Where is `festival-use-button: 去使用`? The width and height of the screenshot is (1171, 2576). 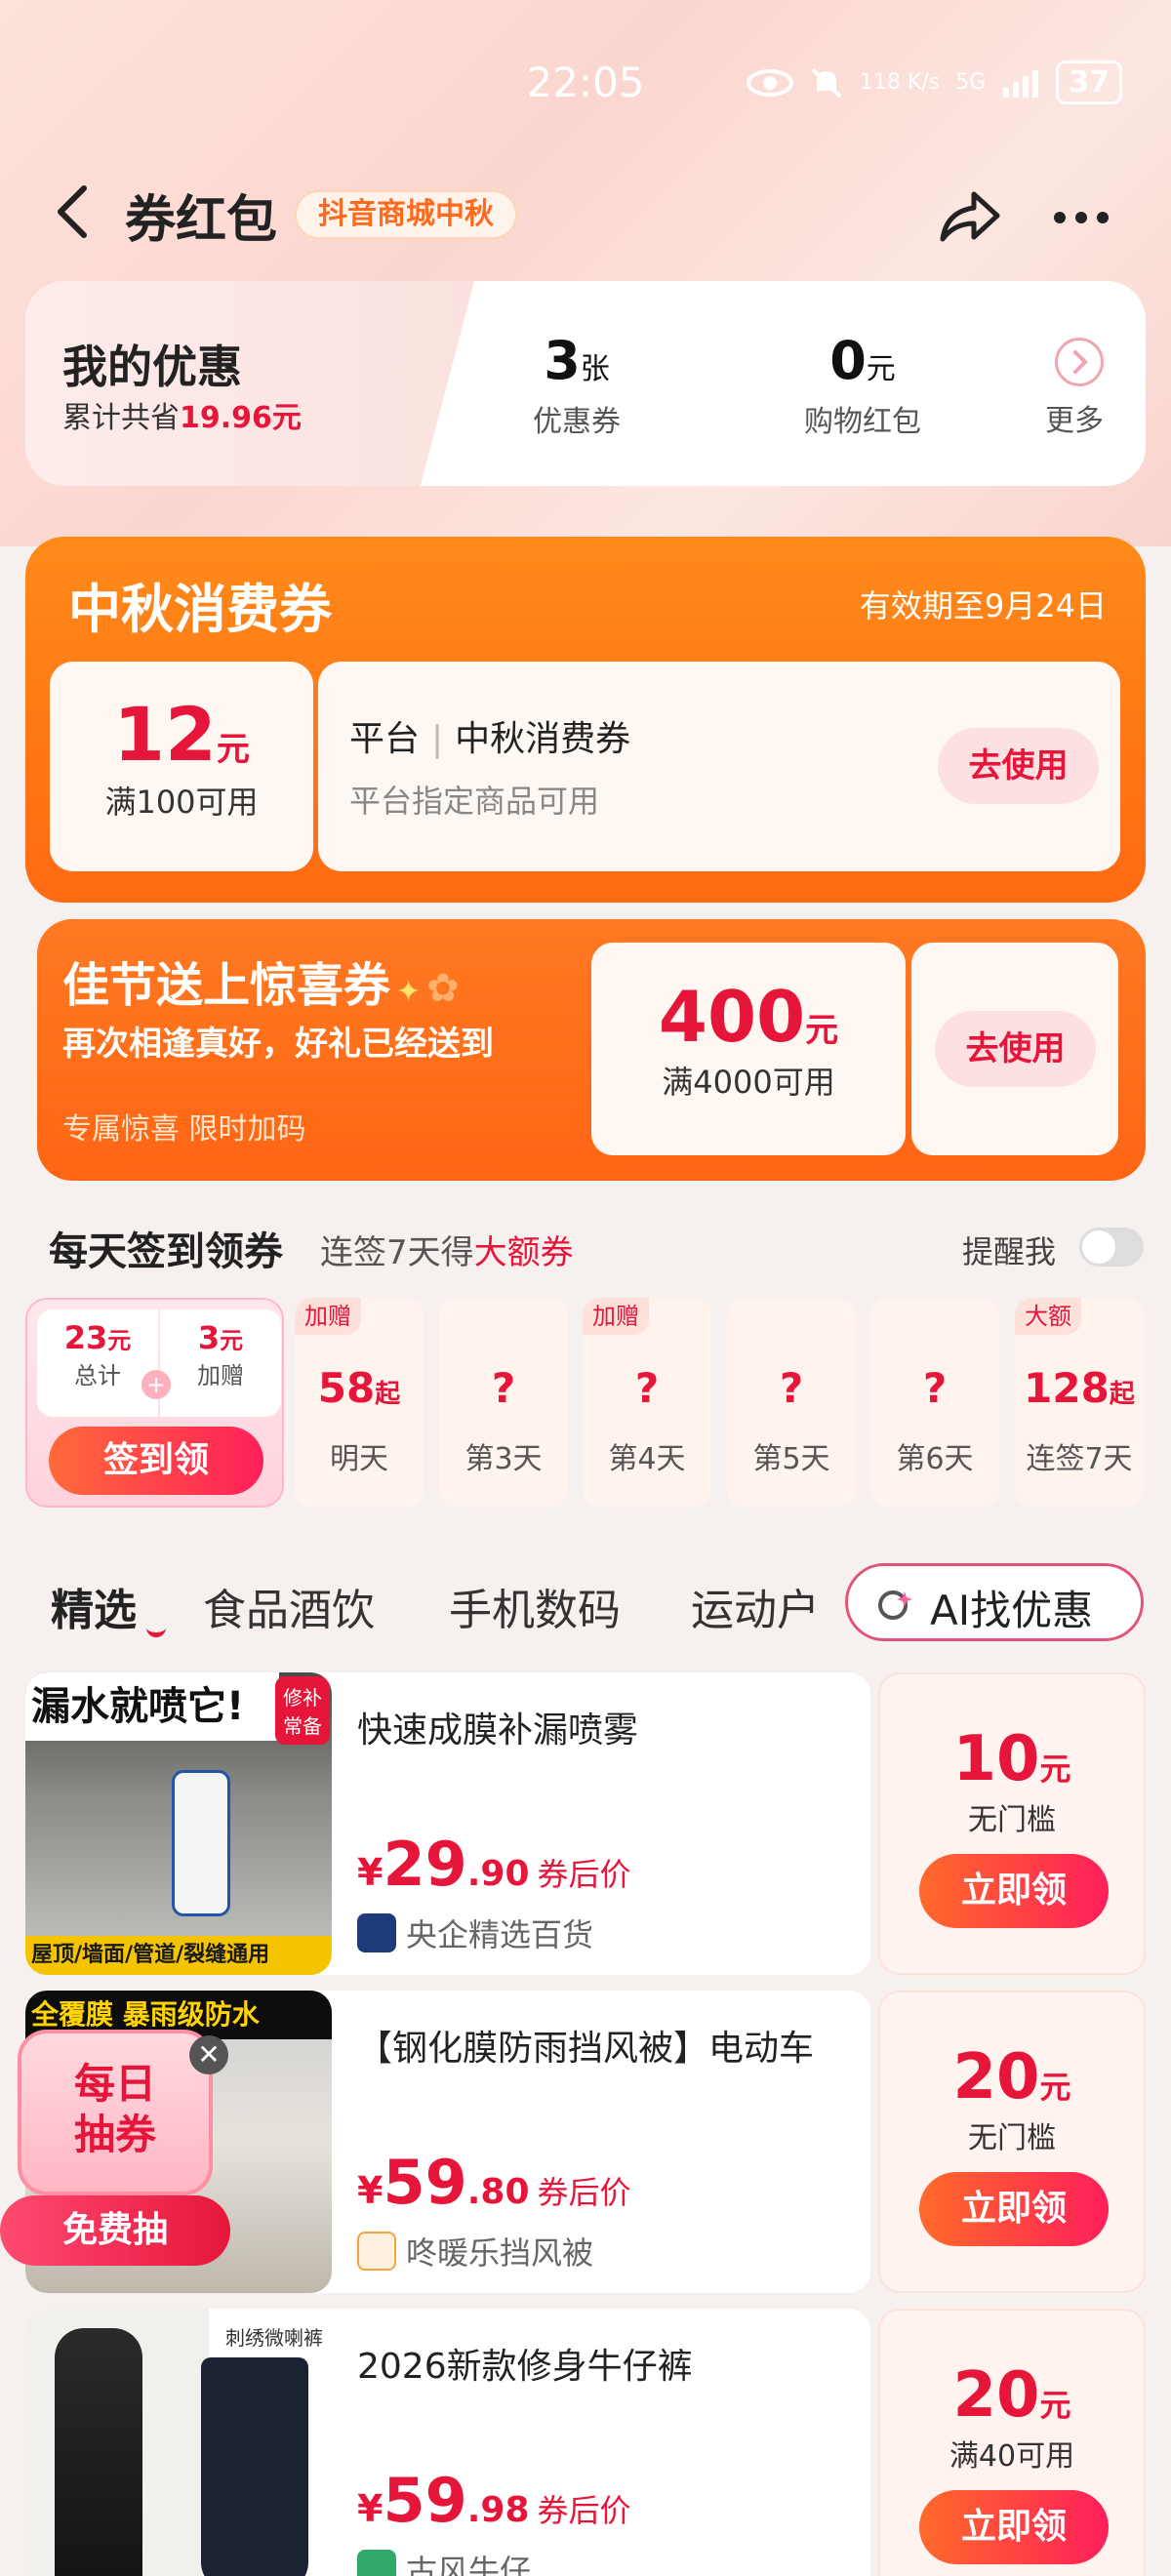 festival-use-button: 去使用 is located at coordinates (1015, 1049).